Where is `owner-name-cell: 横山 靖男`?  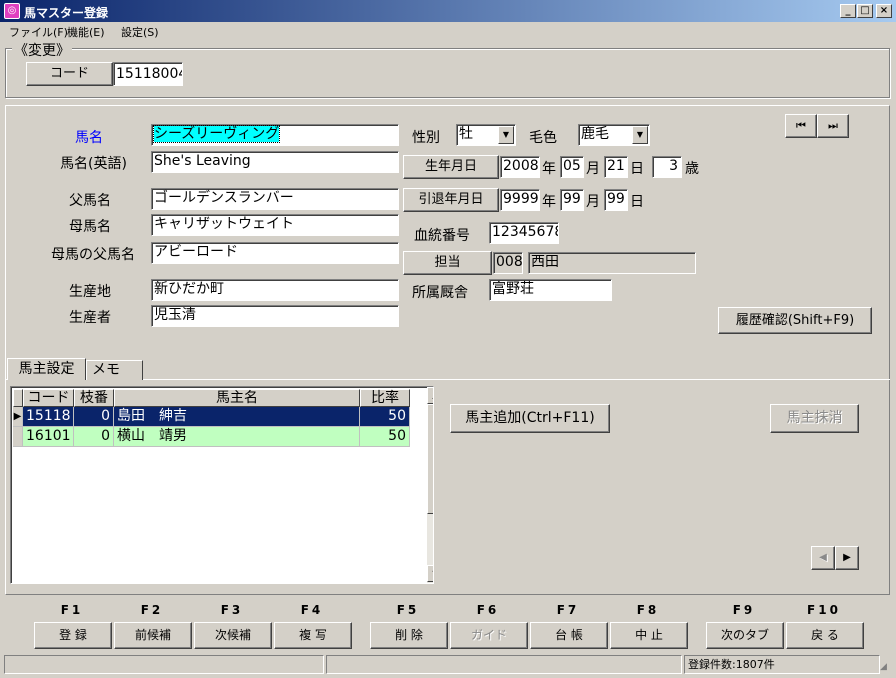
owner-name-cell: 横山 靖男 is located at coordinates (237, 437).